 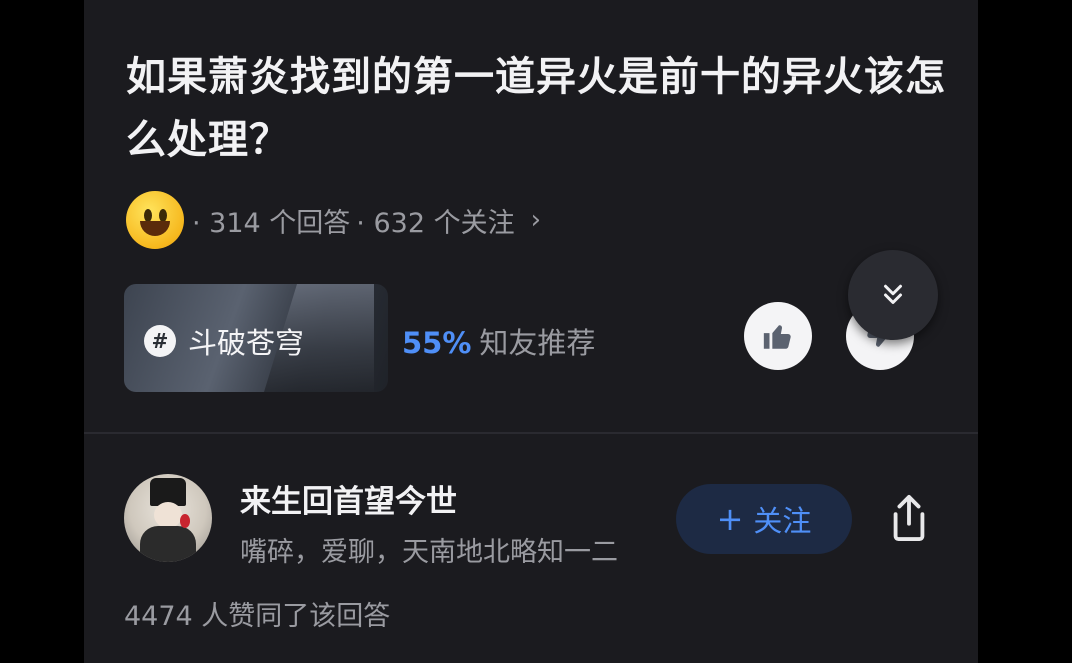 I want to click on follow-button: + 关注, so click(x=764, y=519).